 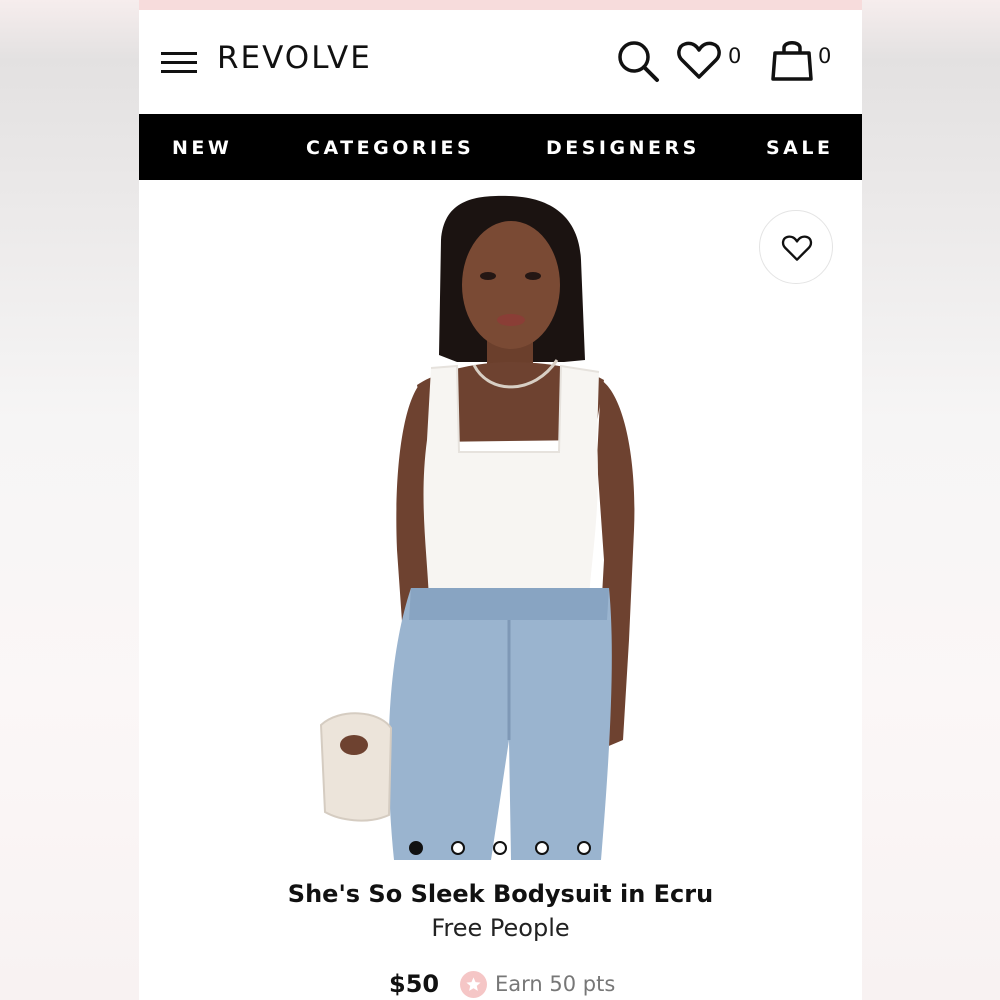 I want to click on favorite-button, so click(x=796, y=247).